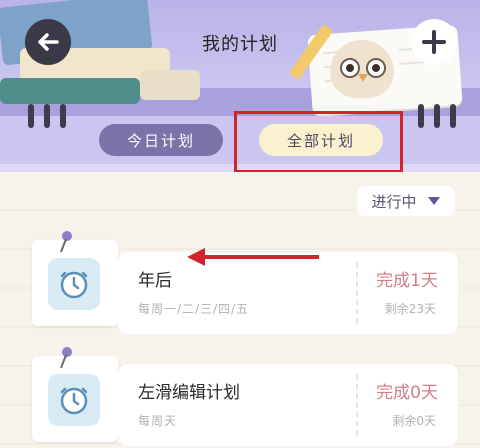 This screenshot has height=448, width=480. Describe the element at coordinates (253, 257) in the screenshot. I see `annotation-arrow` at that location.